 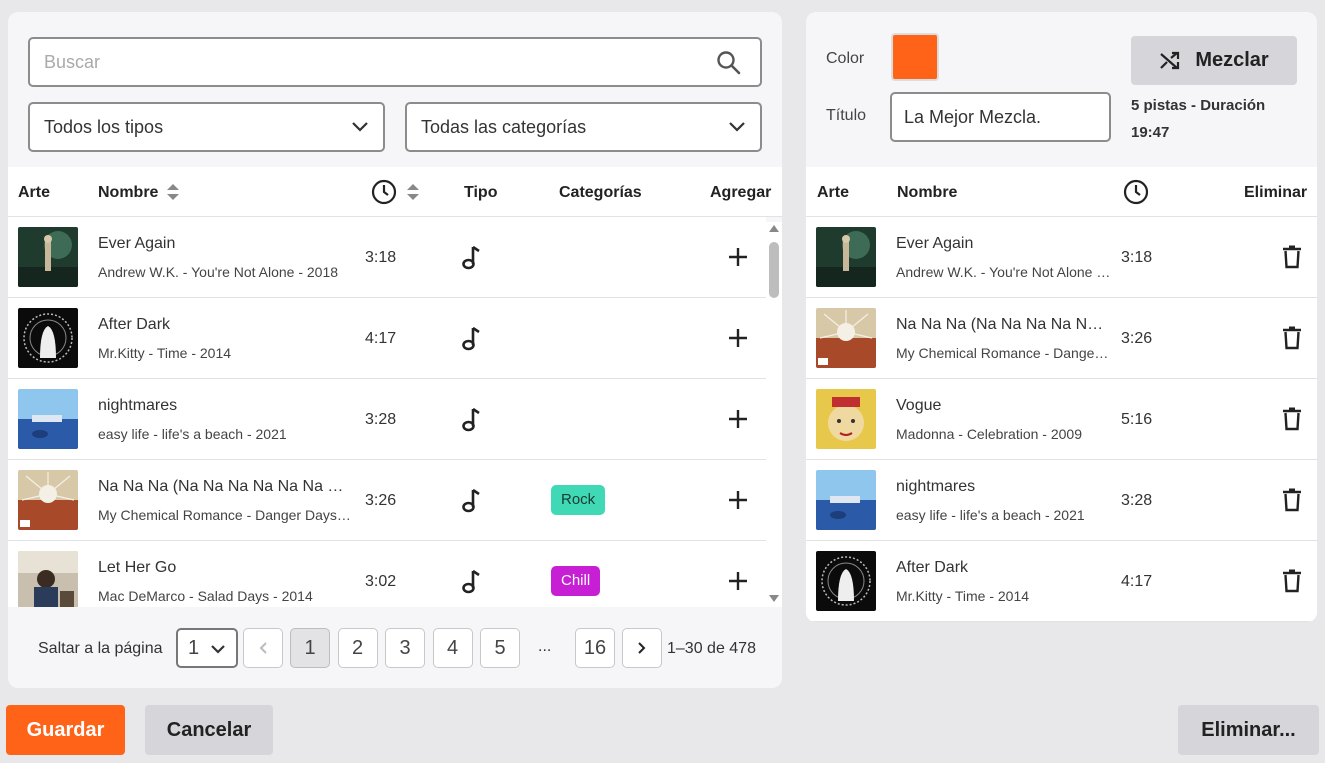 I want to click on mix-summary-duration: 19:47, so click(x=1150, y=132).